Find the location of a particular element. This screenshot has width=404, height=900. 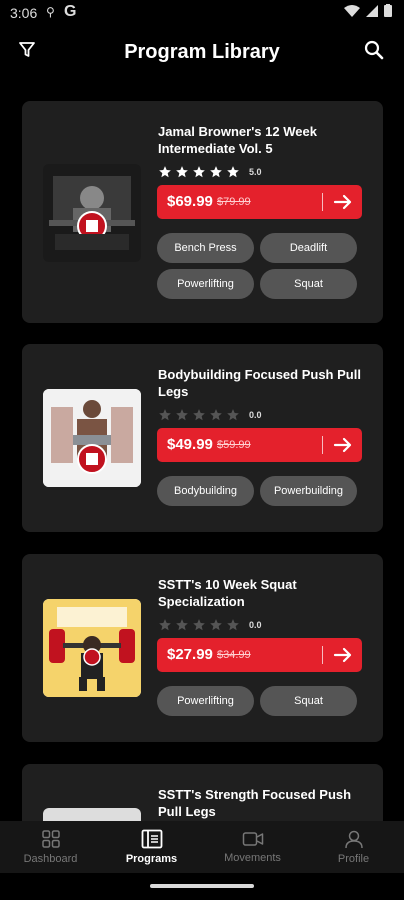

rating-value: 5.0 is located at coordinates (255, 172).